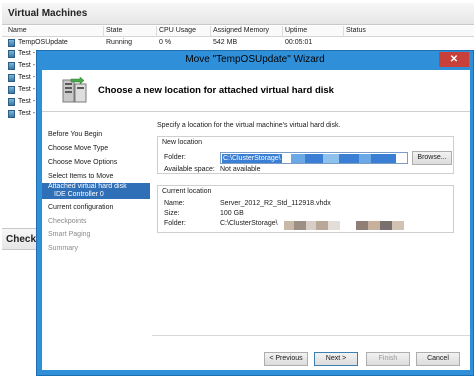 The image size is (474, 376). I want to click on vm-memory: 542 MB, so click(225, 42).